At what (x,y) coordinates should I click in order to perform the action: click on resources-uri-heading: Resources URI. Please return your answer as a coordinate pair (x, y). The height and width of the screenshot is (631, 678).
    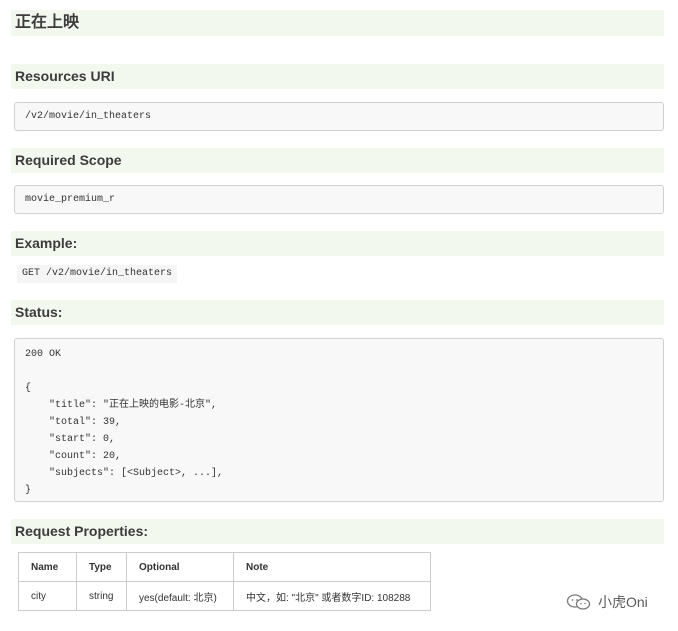
    Looking at the image, I should click on (337, 76).